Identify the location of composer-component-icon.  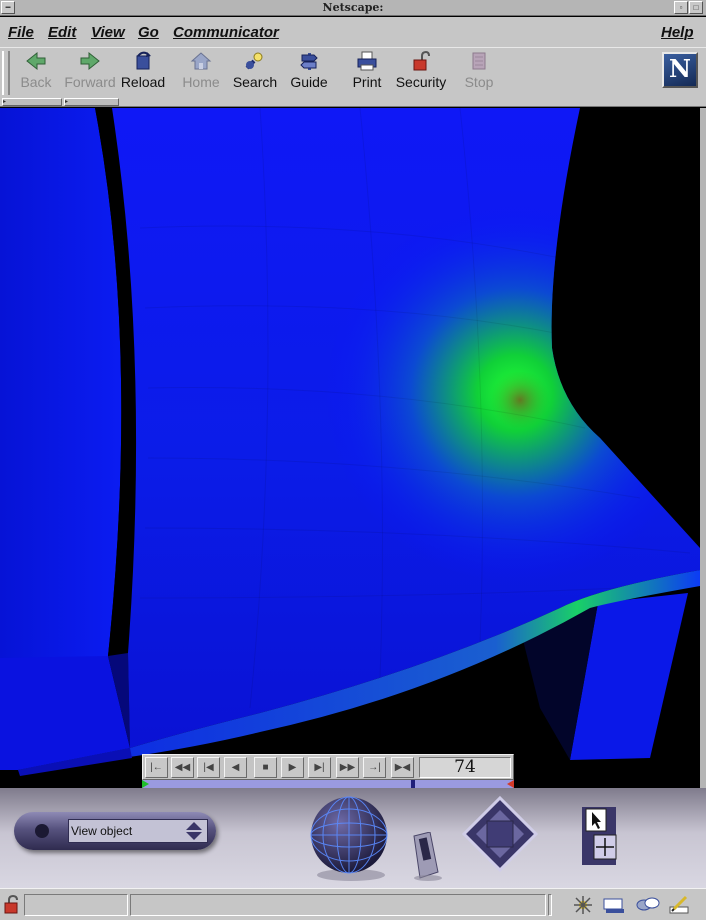
(680, 905).